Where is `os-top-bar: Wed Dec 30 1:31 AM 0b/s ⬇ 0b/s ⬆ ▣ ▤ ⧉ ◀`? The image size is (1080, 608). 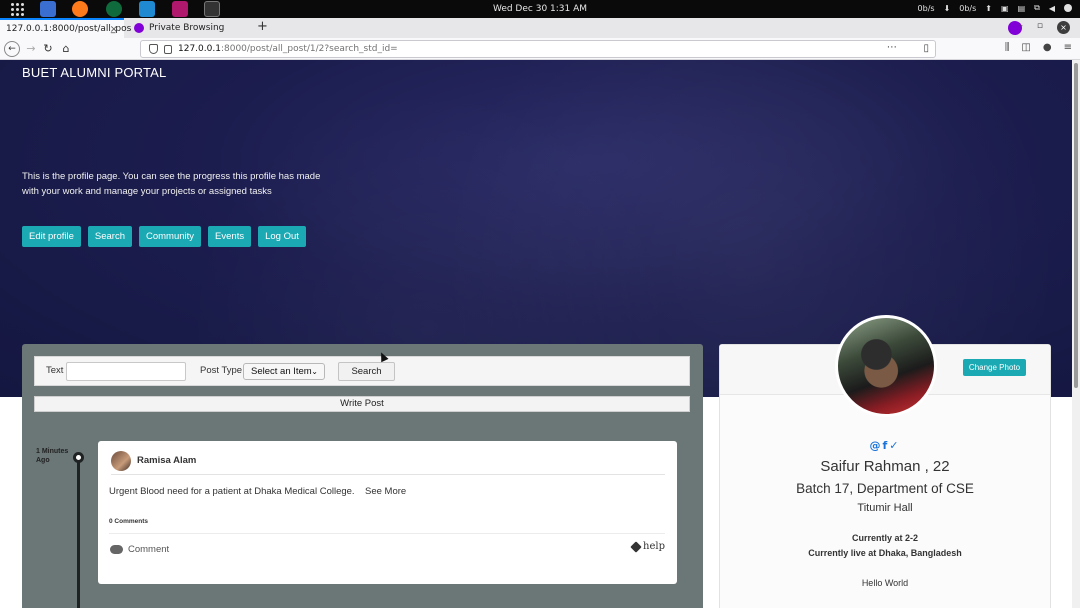 os-top-bar: Wed Dec 30 1:31 AM 0b/s ⬇ 0b/s ⬆ ▣ ▤ ⧉ ◀ is located at coordinates (540, 9).